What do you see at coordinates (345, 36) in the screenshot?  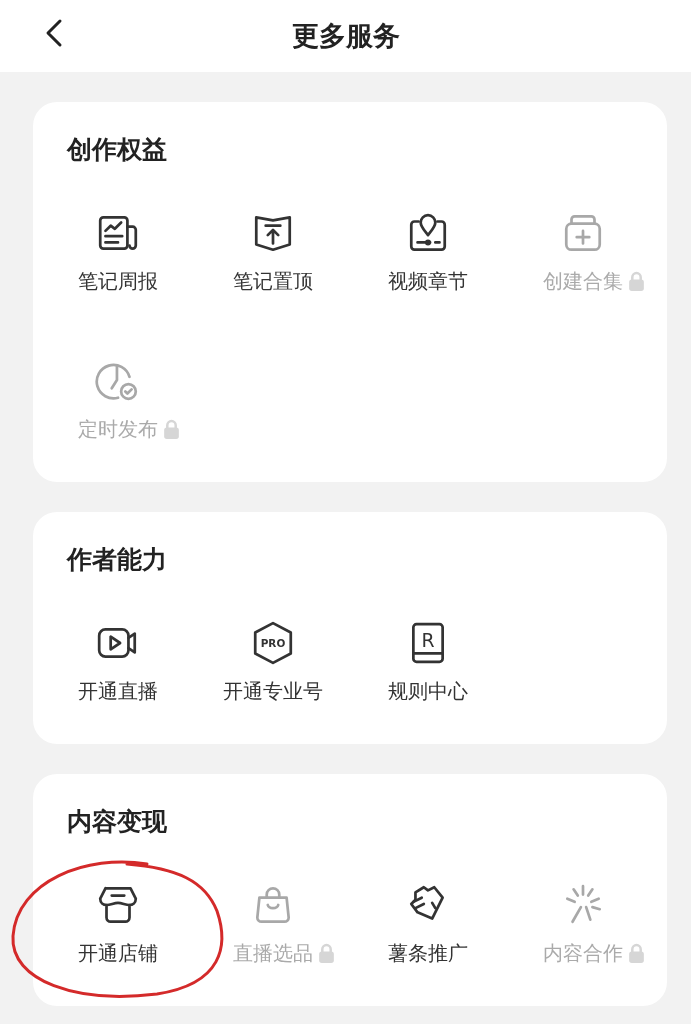 I see `page-title: 更多服务` at bounding box center [345, 36].